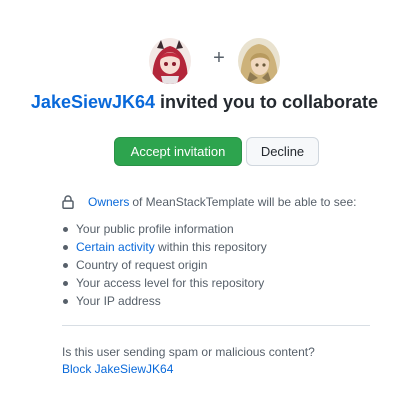 Image resolution: width=409 pixels, height=414 pixels. Describe the element at coordinates (204, 61) in the screenshot. I see `avatar-row: +` at that location.